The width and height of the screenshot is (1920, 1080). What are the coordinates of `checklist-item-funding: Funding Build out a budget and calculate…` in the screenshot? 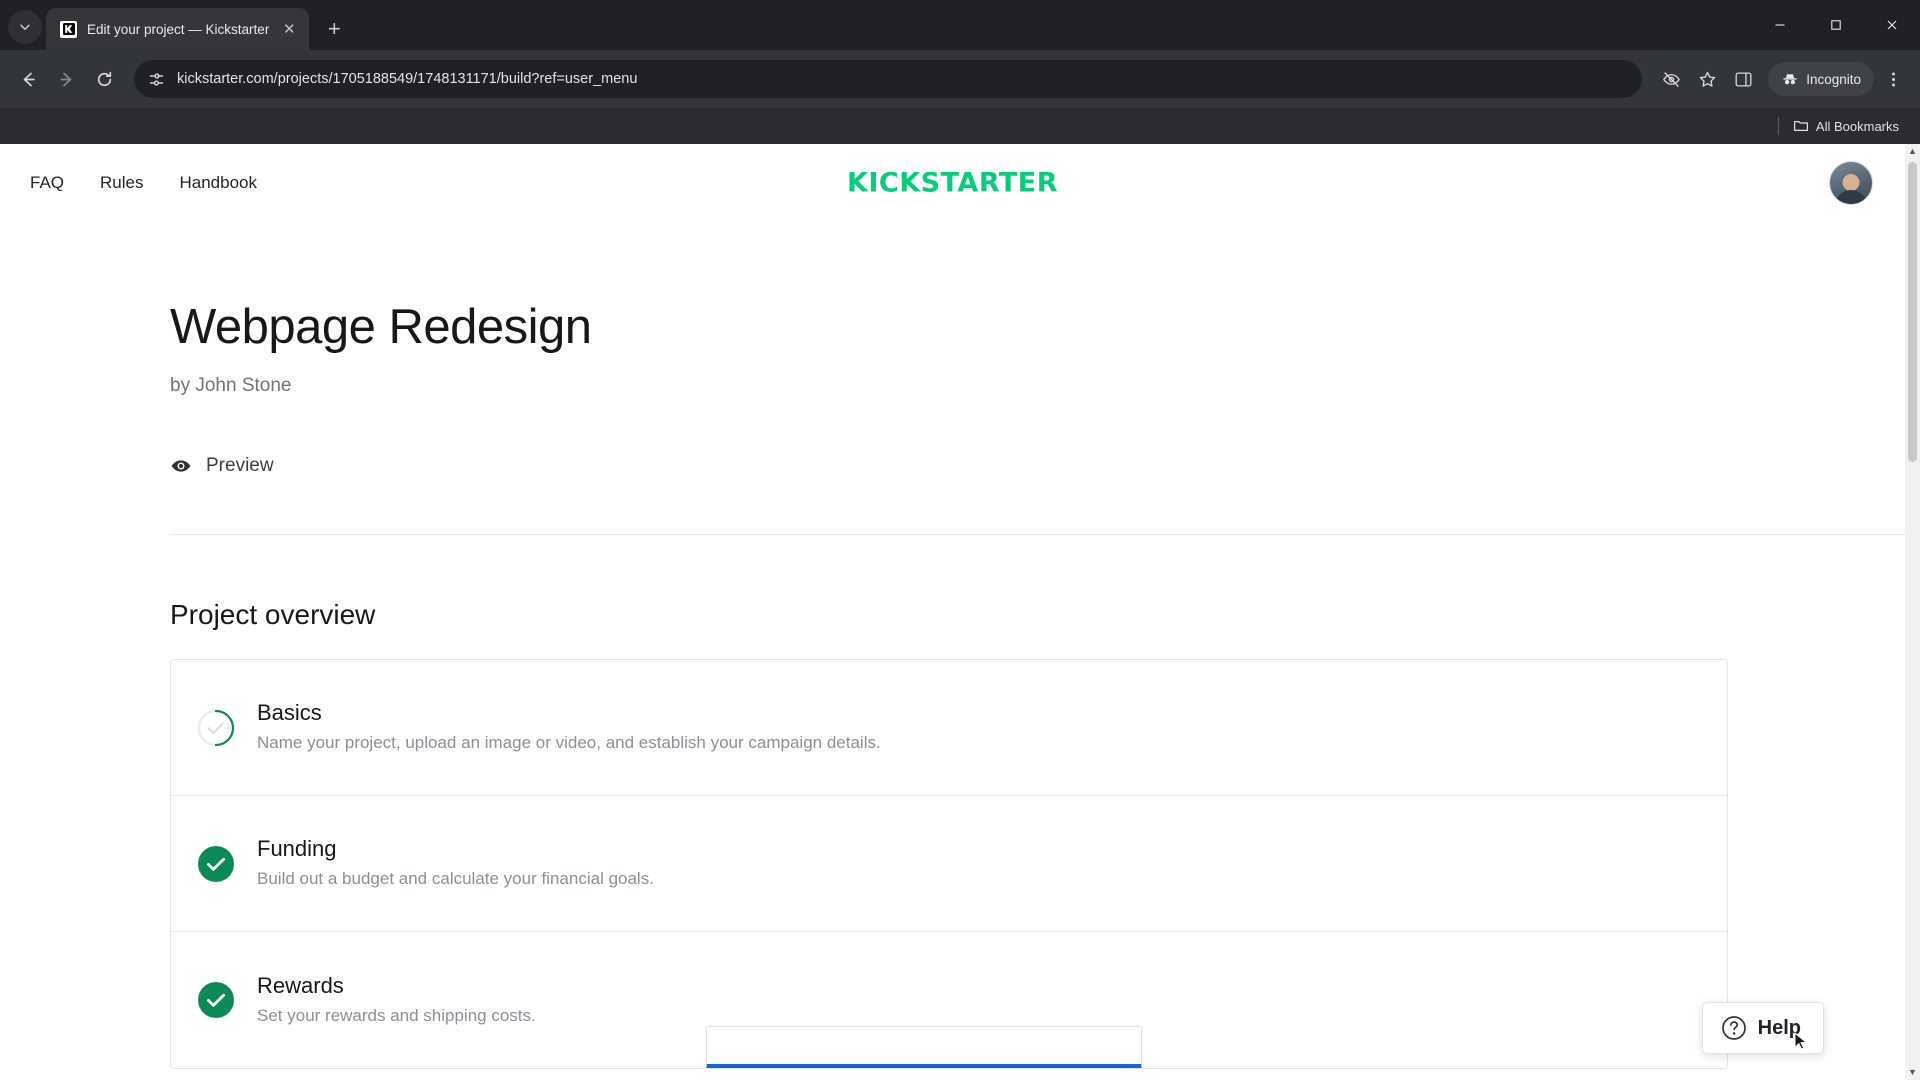 It's located at (949, 864).